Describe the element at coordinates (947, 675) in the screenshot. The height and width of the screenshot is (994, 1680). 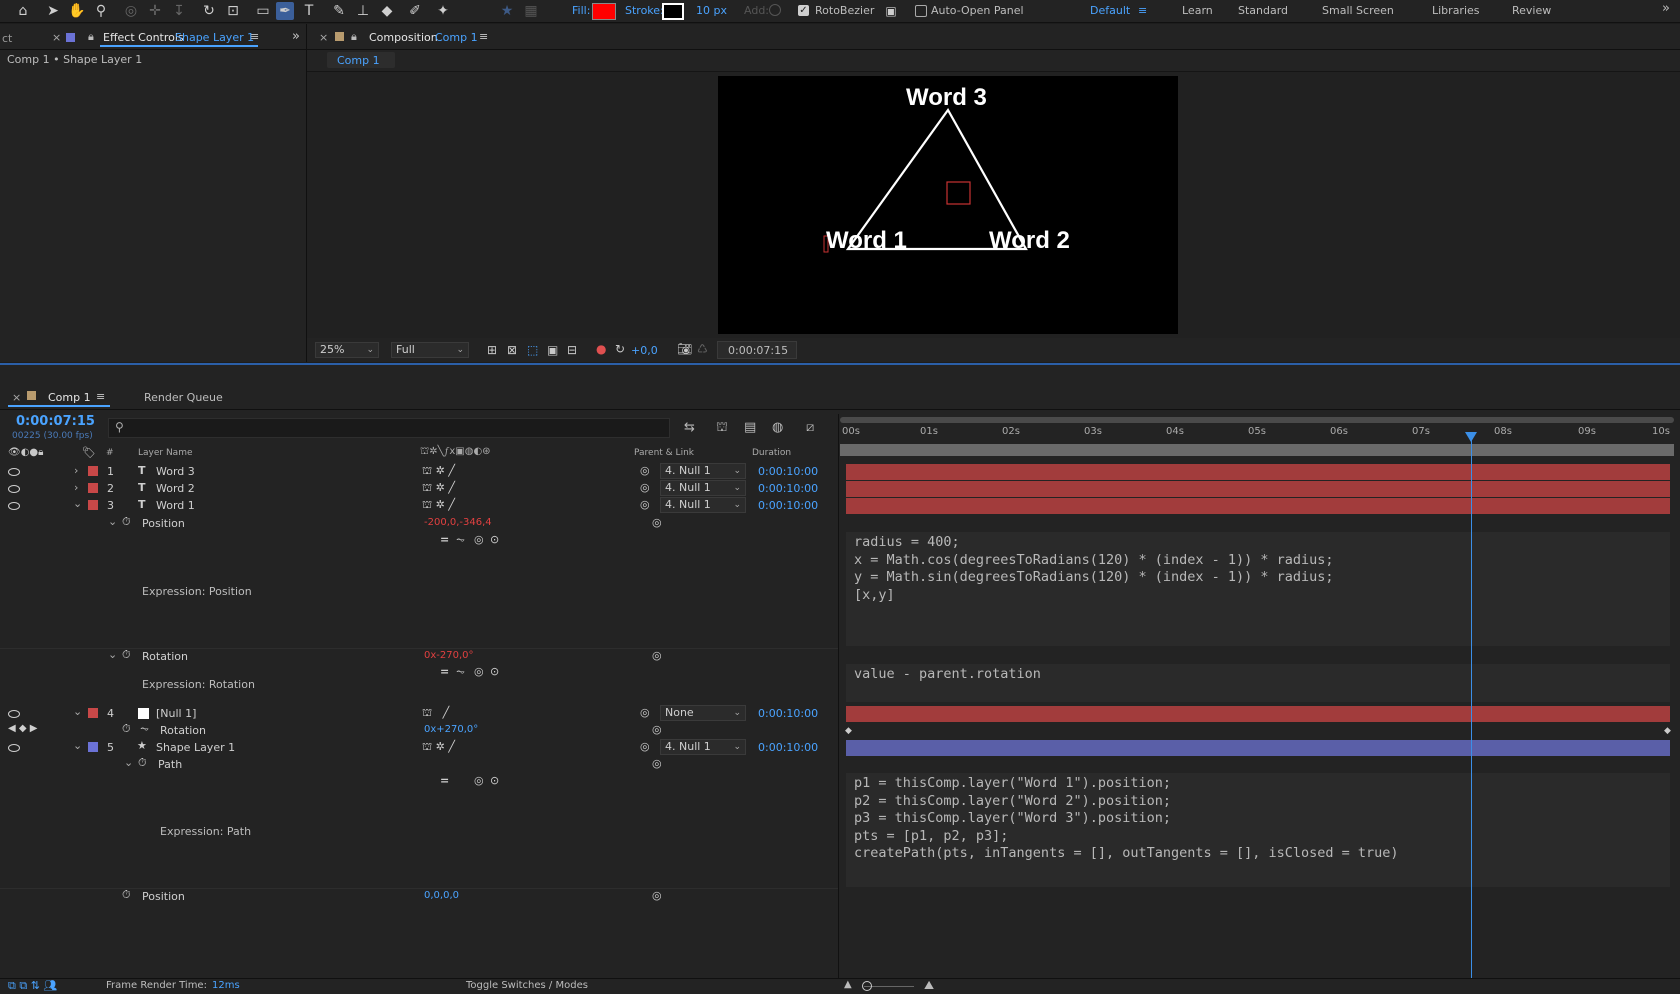
I see `rotation-expression-code: value - parent.rotation` at that location.